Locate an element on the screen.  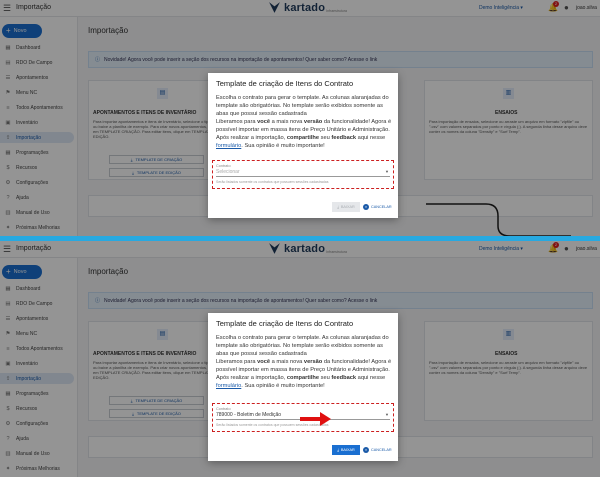
red-arrow-annotation is located at coordinates (315, 419).